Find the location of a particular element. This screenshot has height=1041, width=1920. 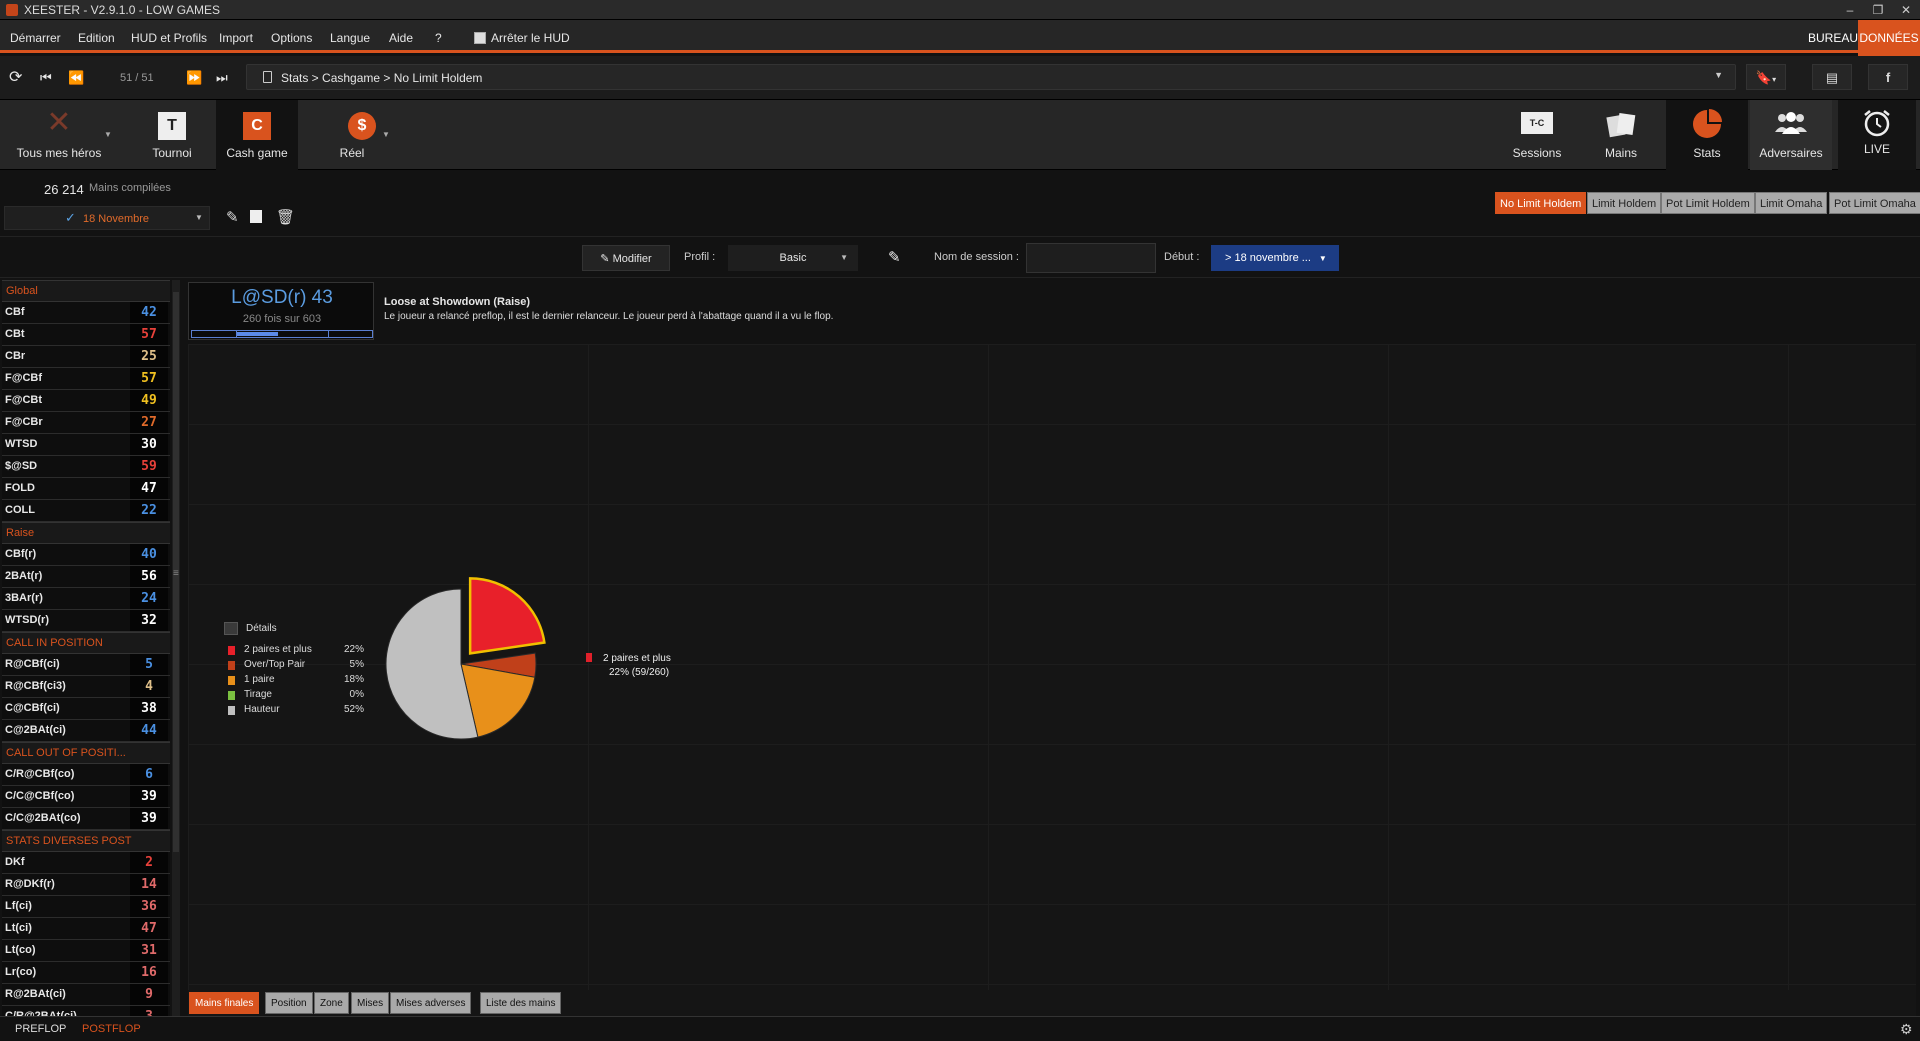

menu-hud-profils: HUD et Profils is located at coordinates (169, 35).